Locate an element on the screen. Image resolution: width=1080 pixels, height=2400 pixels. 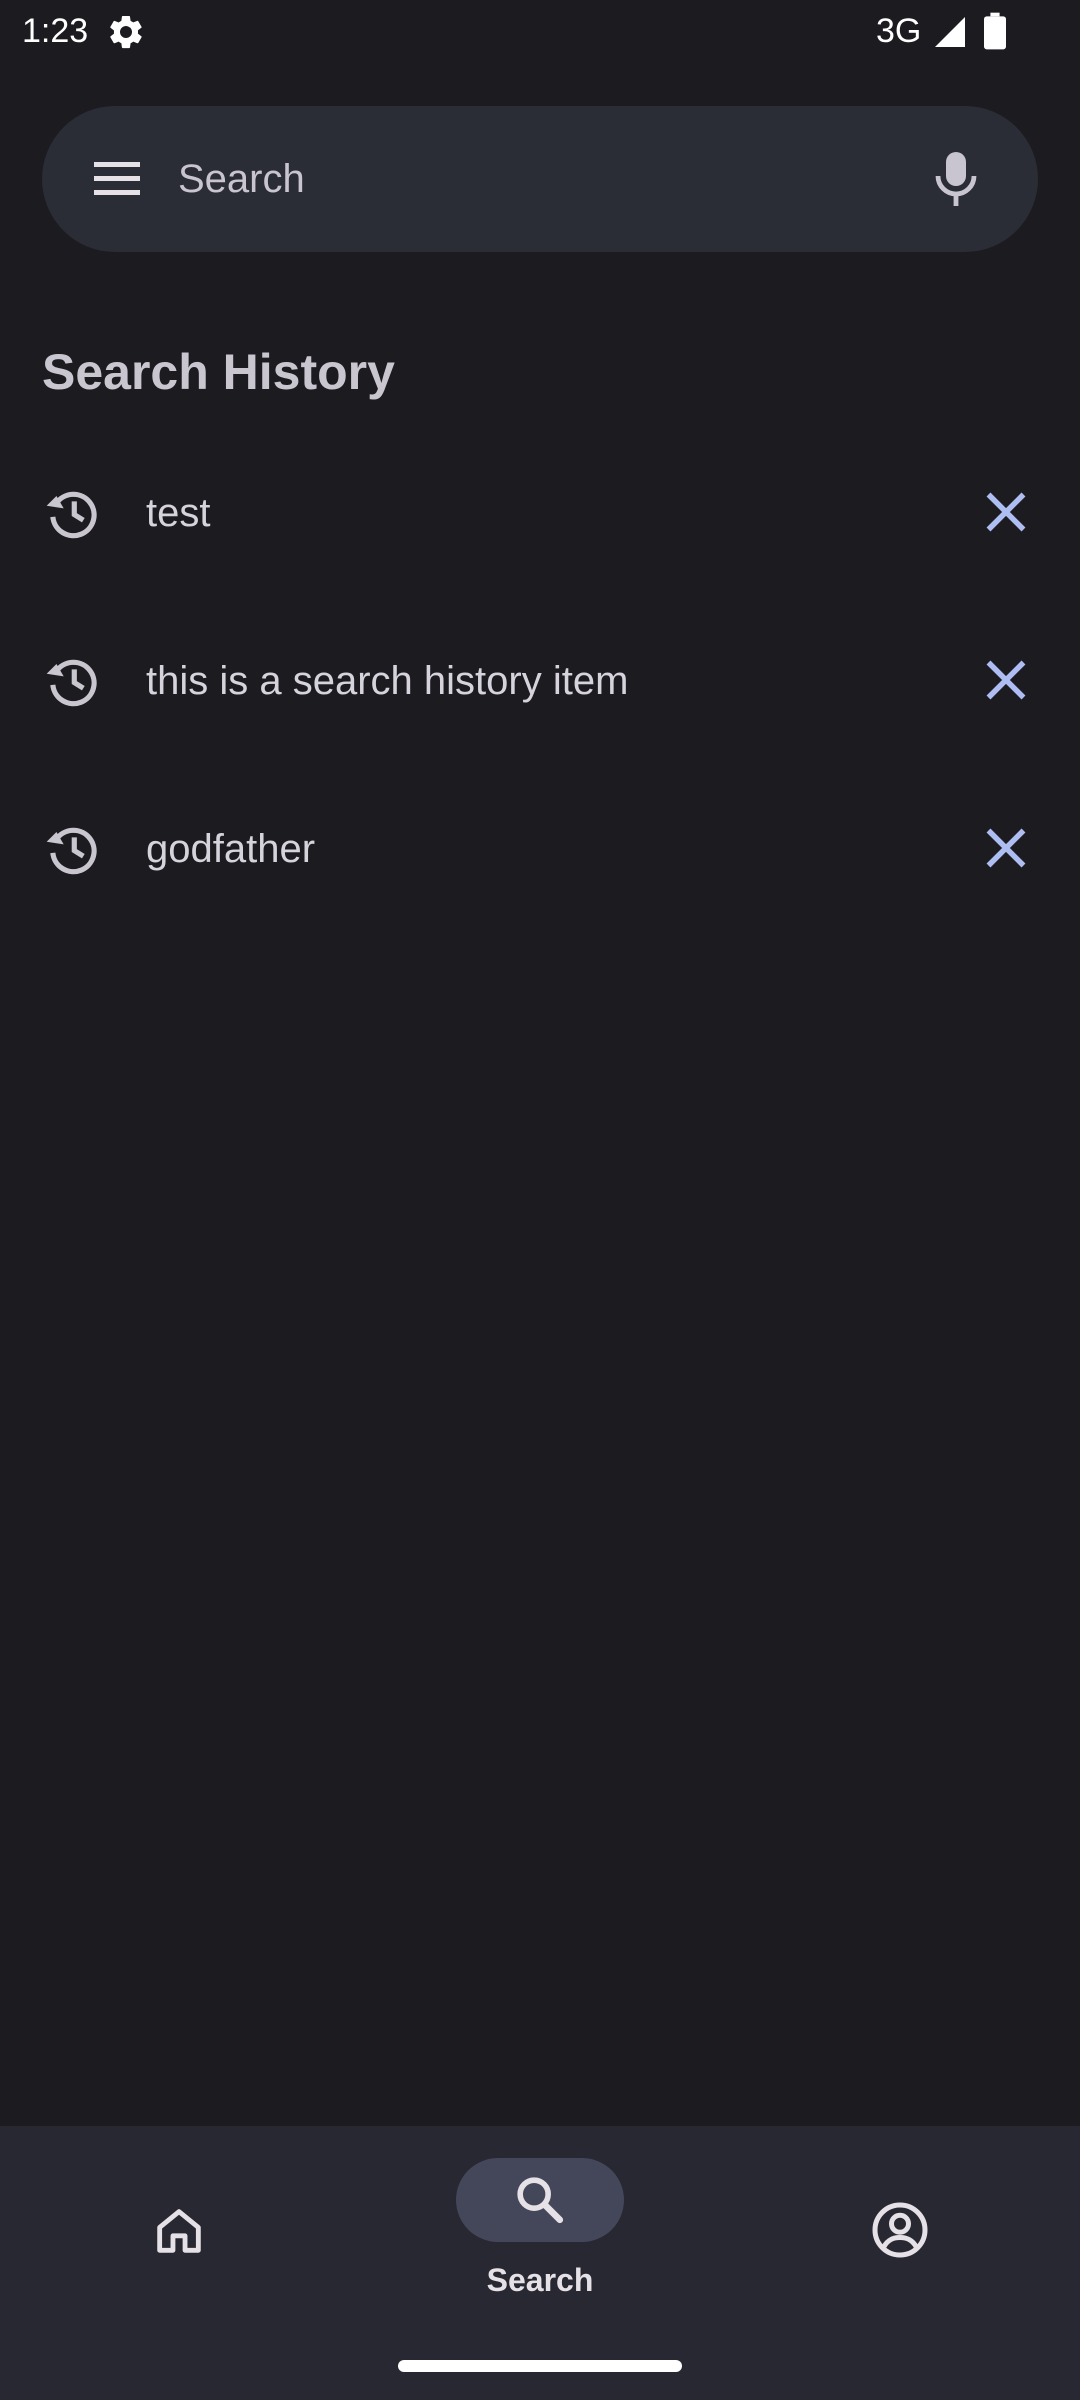
history-item: this is a search history item is located at coordinates (540, 682).